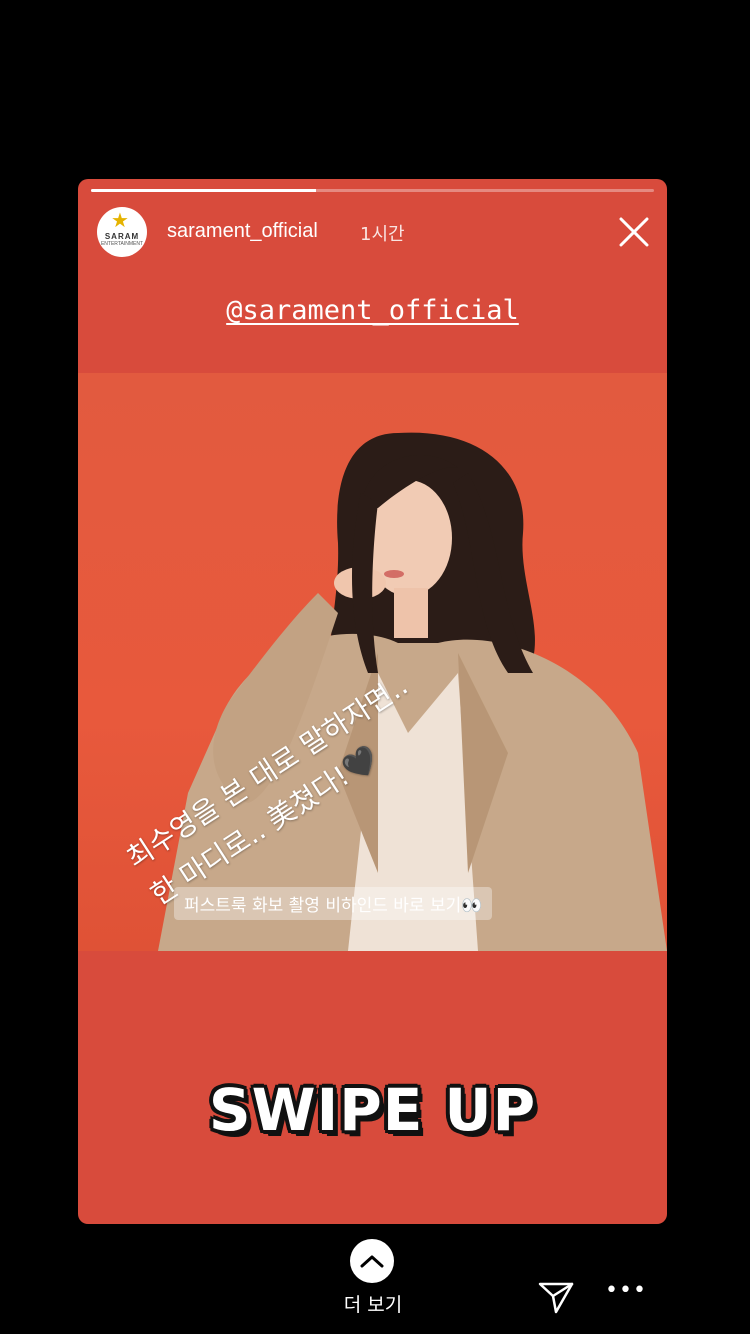 The height and width of the screenshot is (1334, 750). Describe the element at coordinates (372, 1110) in the screenshot. I see `swipe-up-sticker: SWIPE UP` at that location.